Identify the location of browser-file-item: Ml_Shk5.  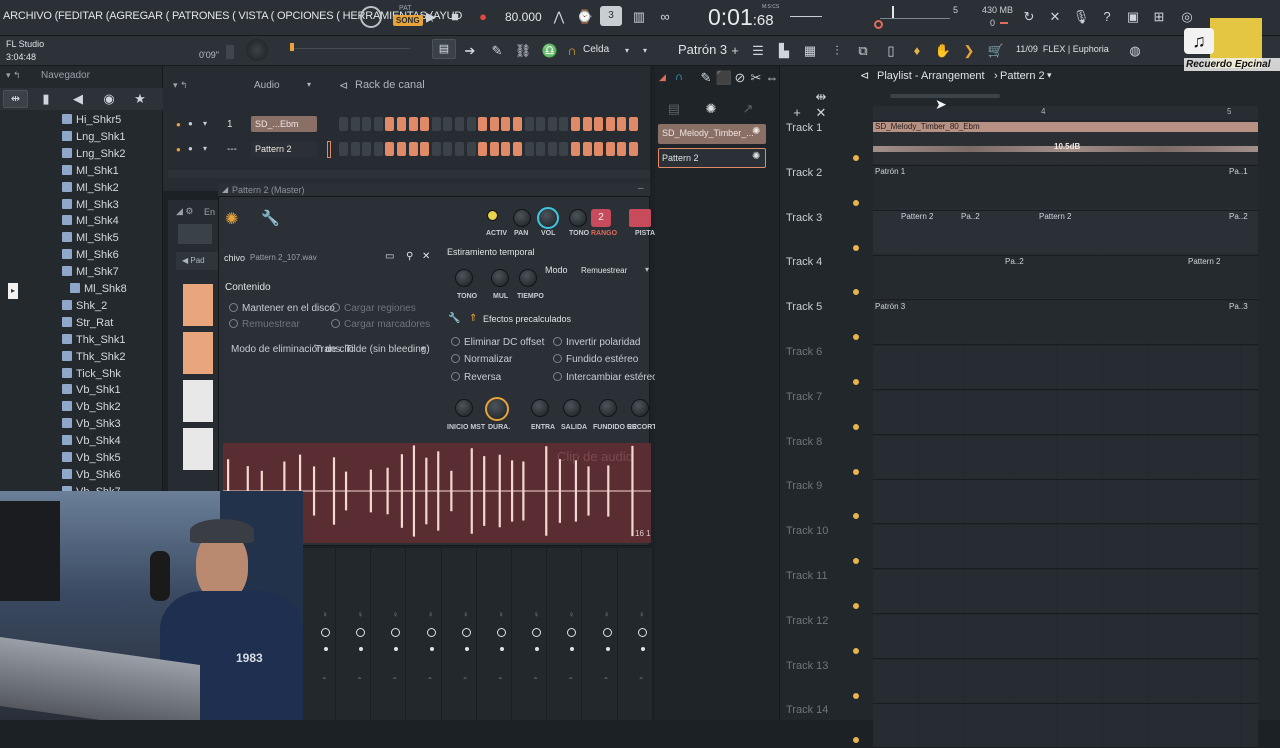
(90, 240).